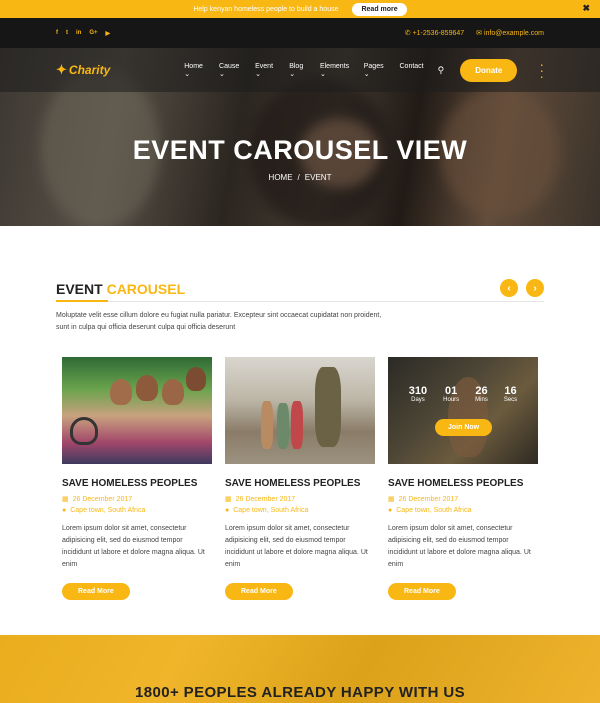  Describe the element at coordinates (137, 499) in the screenshot. I see `event-date: ▦ 26 December 2017` at that location.